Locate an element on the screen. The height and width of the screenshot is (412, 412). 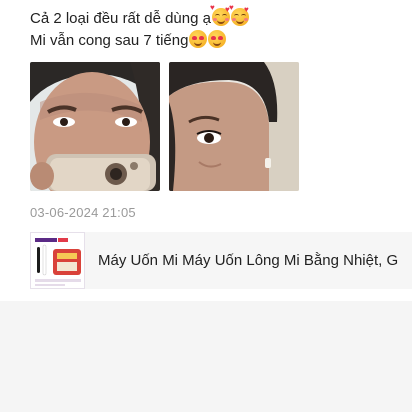
review-line-1: Cả 2 loại đều rất dễ dùng ạ ♥ ♥ ♥ ♥ is located at coordinates (215, 17).